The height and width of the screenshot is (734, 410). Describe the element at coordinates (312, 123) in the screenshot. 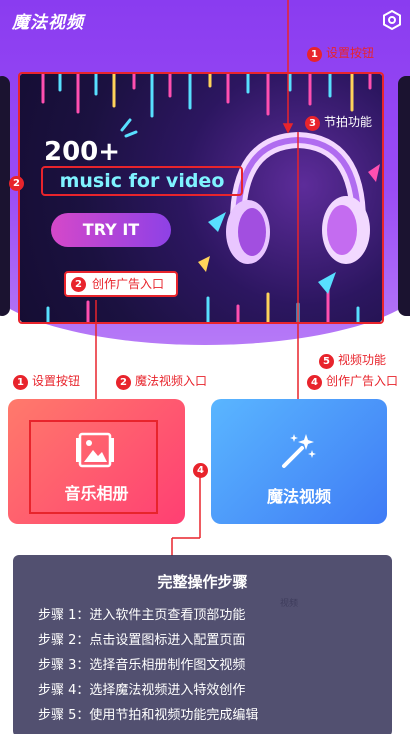

I see `annotation-number: 3` at that location.